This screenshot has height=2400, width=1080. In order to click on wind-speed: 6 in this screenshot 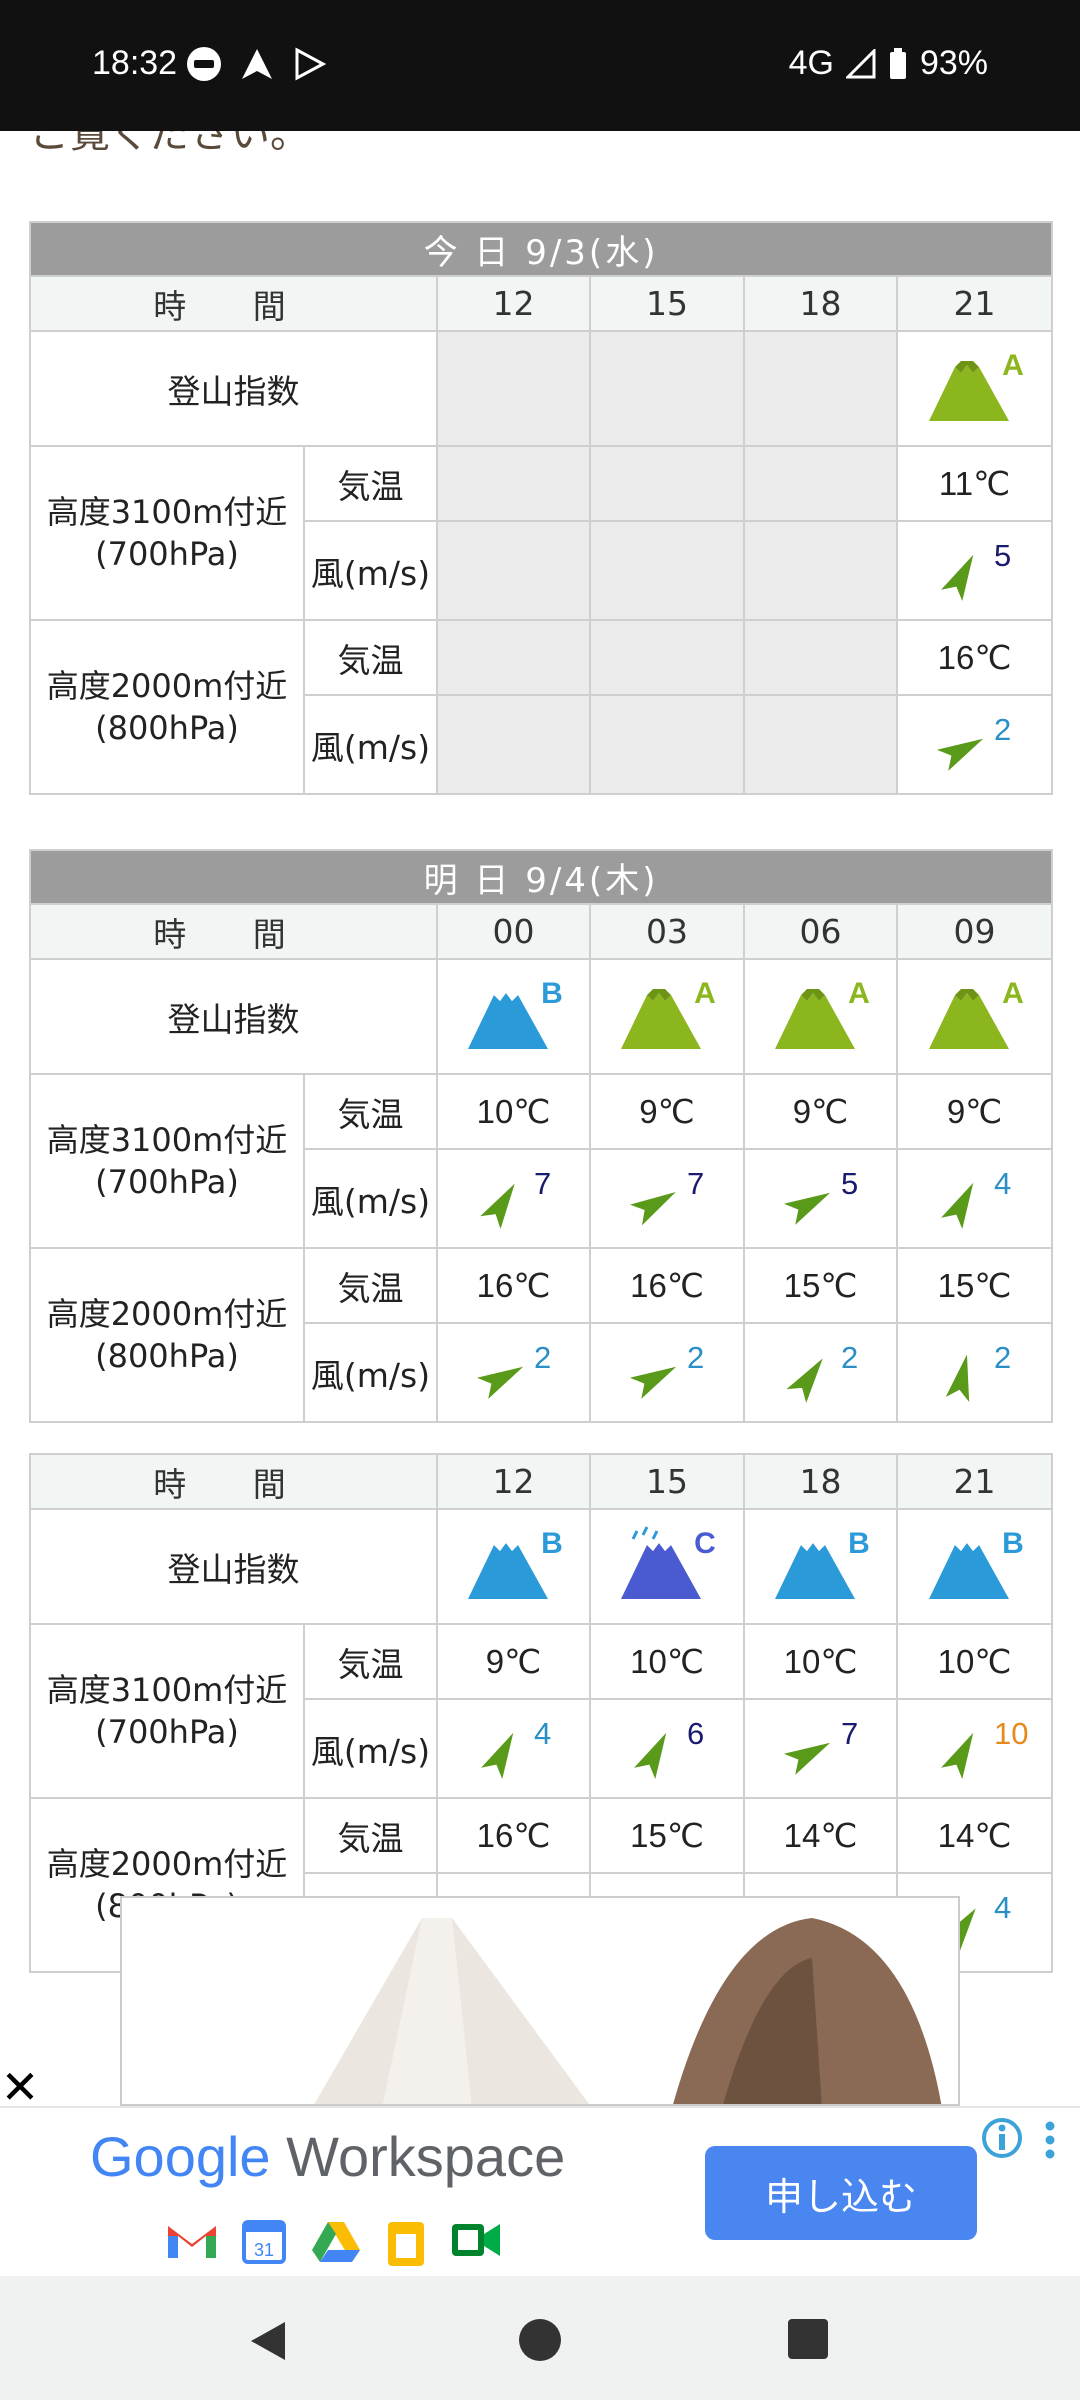, I will do `click(696, 1733)`.